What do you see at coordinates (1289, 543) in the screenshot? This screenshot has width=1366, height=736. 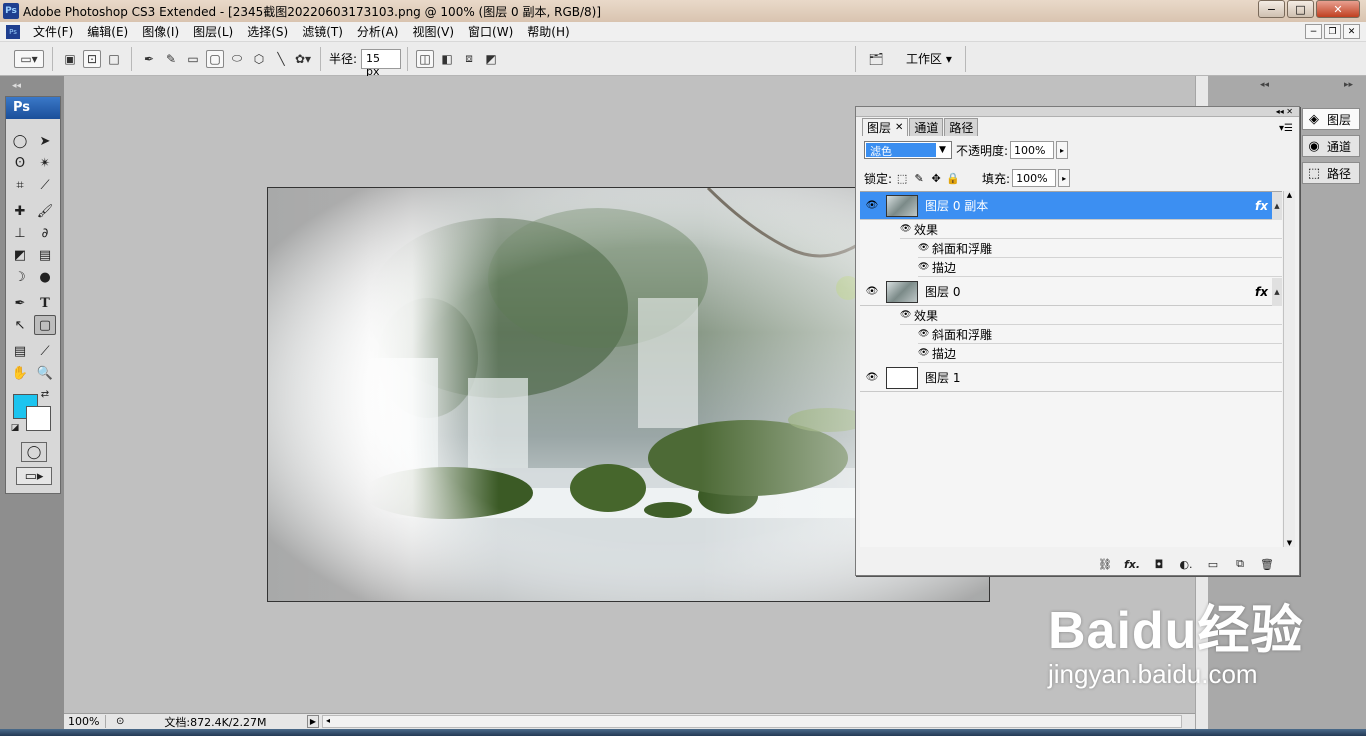 I see `scroll-down-icon: ▼` at bounding box center [1289, 543].